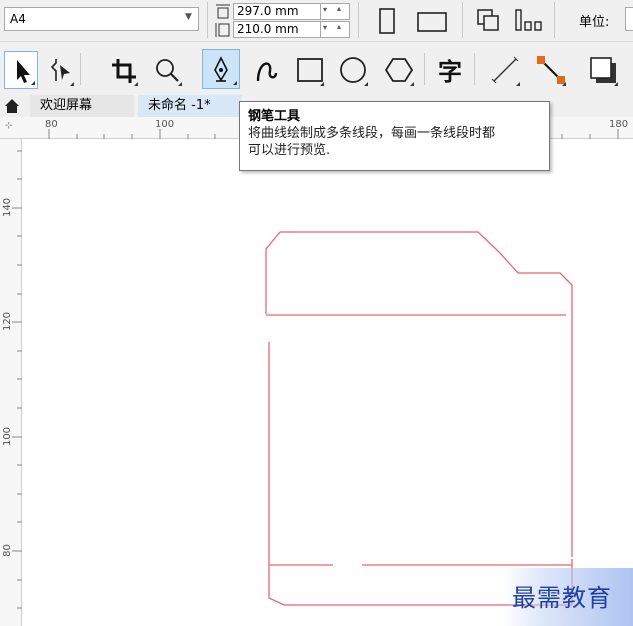 The height and width of the screenshot is (626, 633). Describe the element at coordinates (223, 11) in the screenshot. I see `page-height-icon` at that location.